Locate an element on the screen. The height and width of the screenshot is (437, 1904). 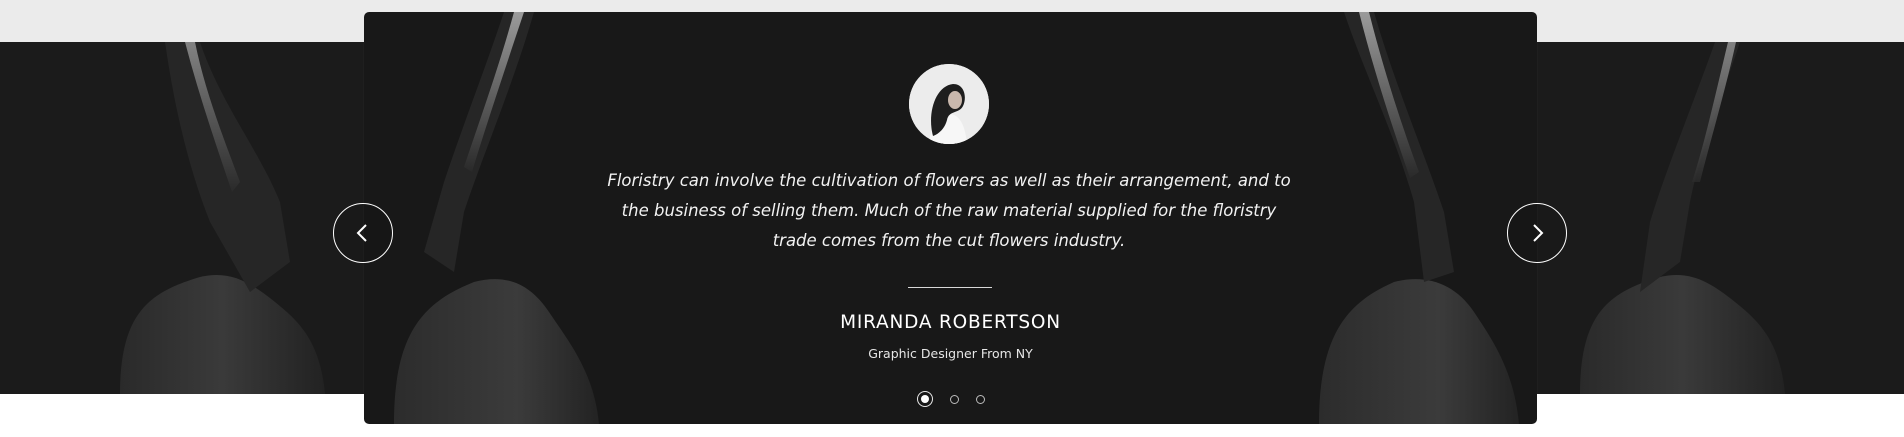
quote-divider is located at coordinates (950, 287).